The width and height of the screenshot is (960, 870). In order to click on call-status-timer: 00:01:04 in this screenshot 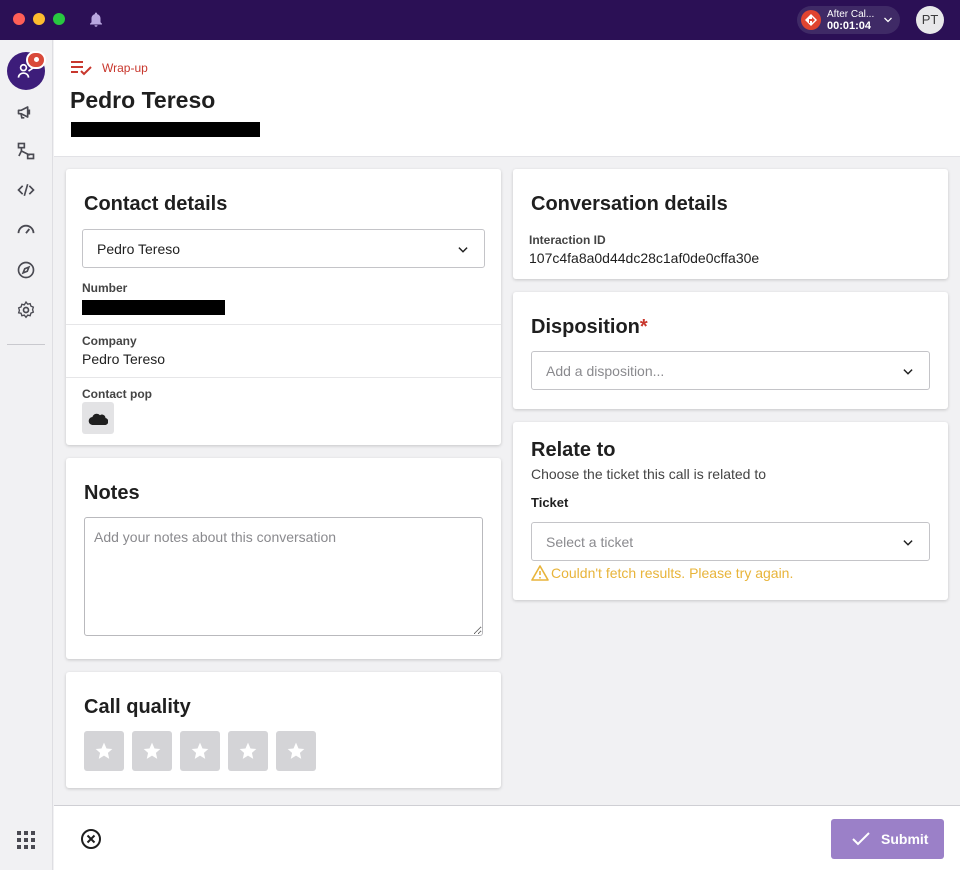, I will do `click(849, 26)`.